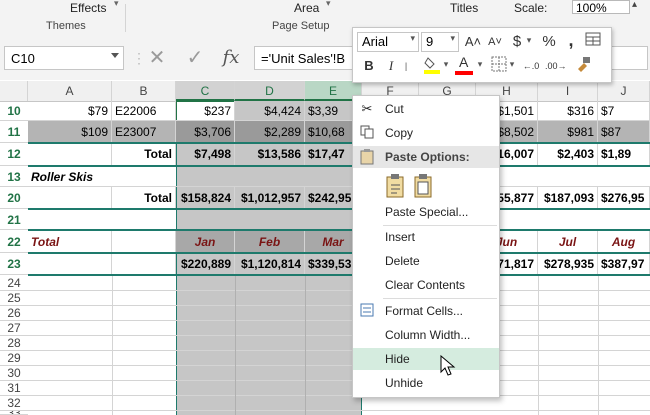 This screenshot has height=415, width=650. What do you see at coordinates (64, 58) in the screenshot?
I see `name-box: C10` at bounding box center [64, 58].